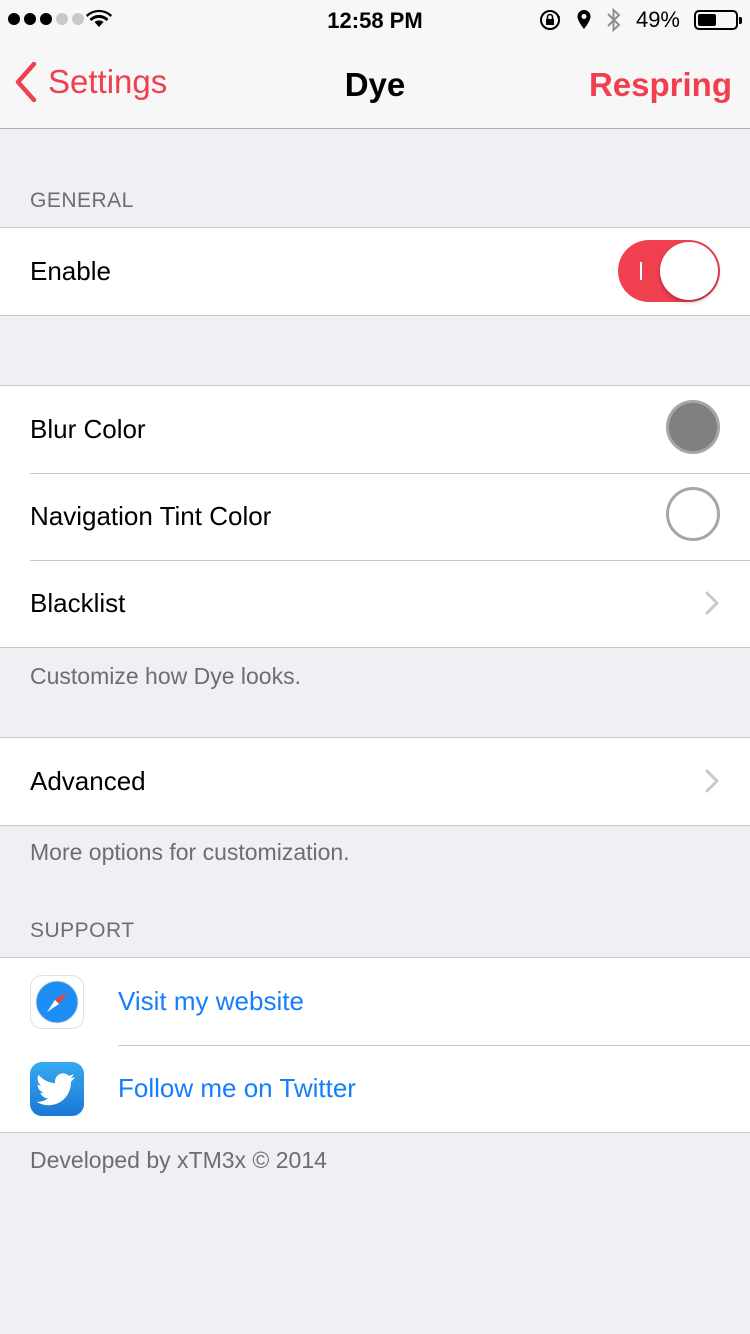  What do you see at coordinates (375, 429) in the screenshot?
I see `blur-color-cell: Blur Color` at bounding box center [375, 429].